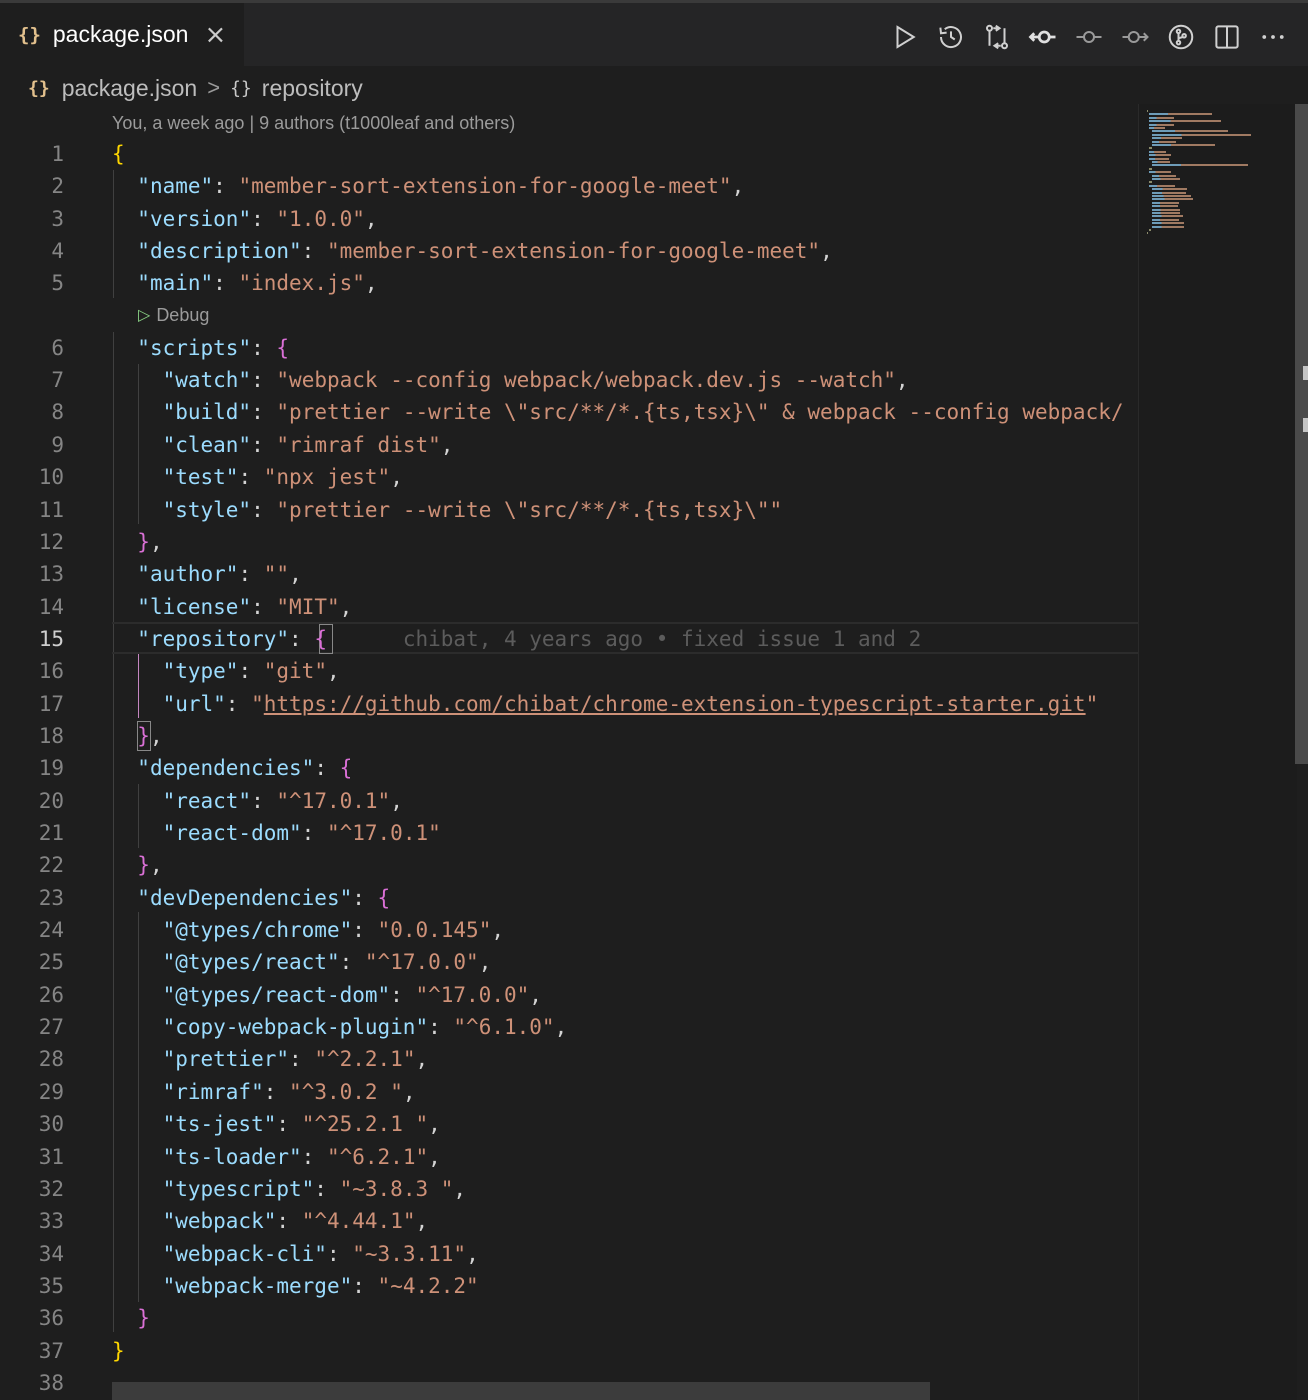 This screenshot has height=1400, width=1308. I want to click on editor-actions, so click(1089, 37).